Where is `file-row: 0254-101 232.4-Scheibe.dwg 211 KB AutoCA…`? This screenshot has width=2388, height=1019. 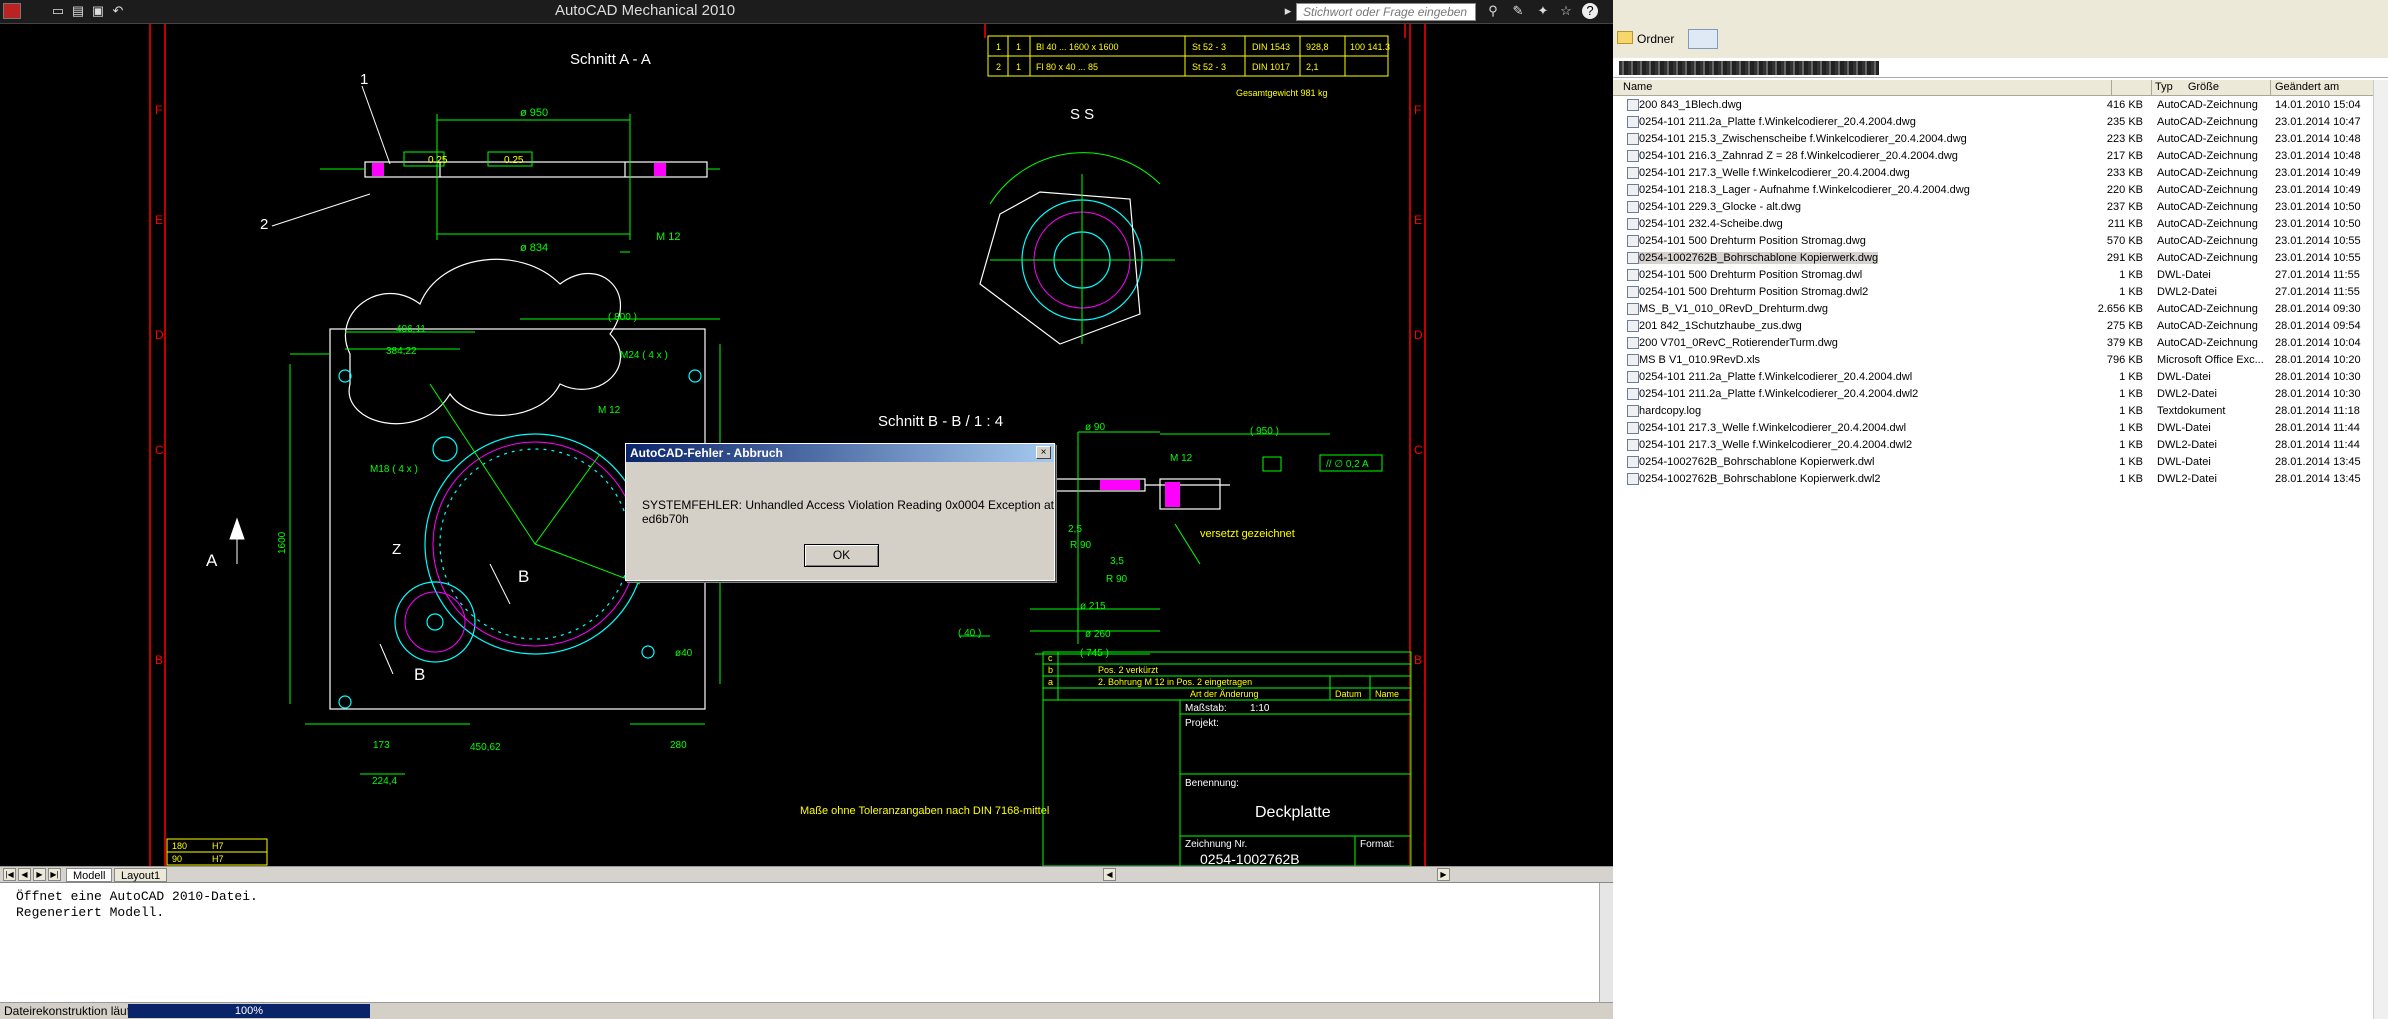 file-row: 0254-101 232.4-Scheibe.dwg 211 KB AutoCA… is located at coordinates (2000, 224).